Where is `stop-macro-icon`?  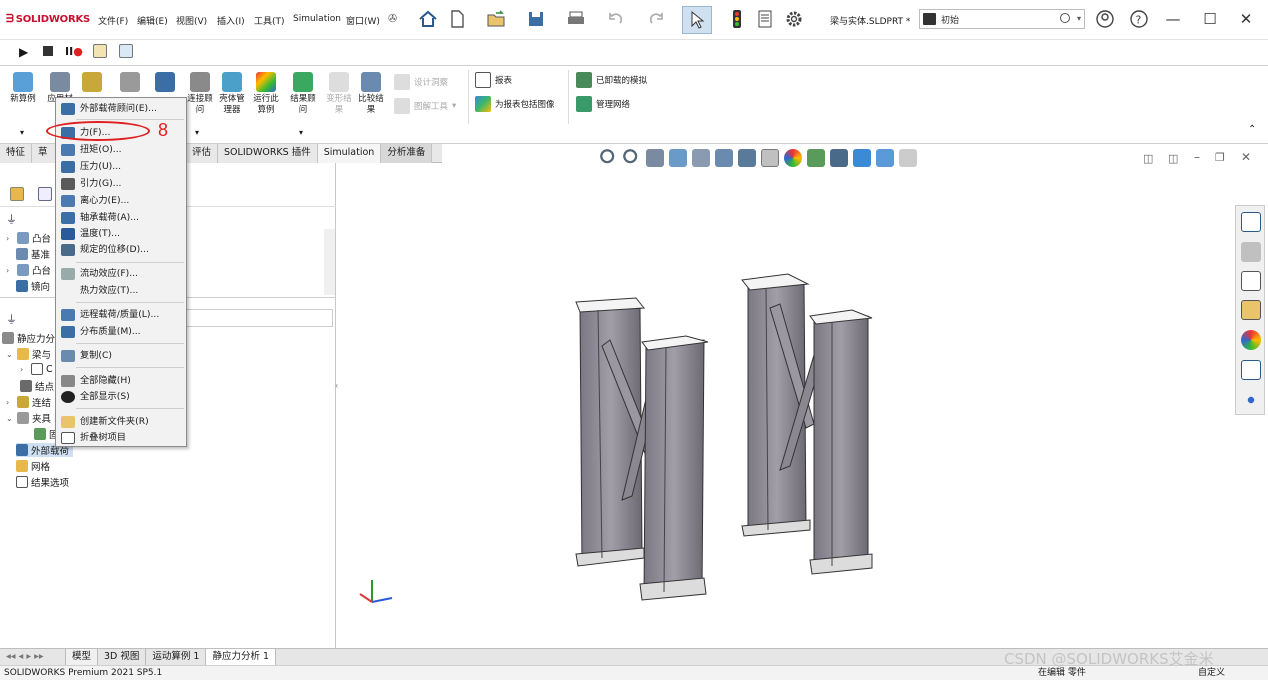
stop-macro-icon is located at coordinates (48, 51).